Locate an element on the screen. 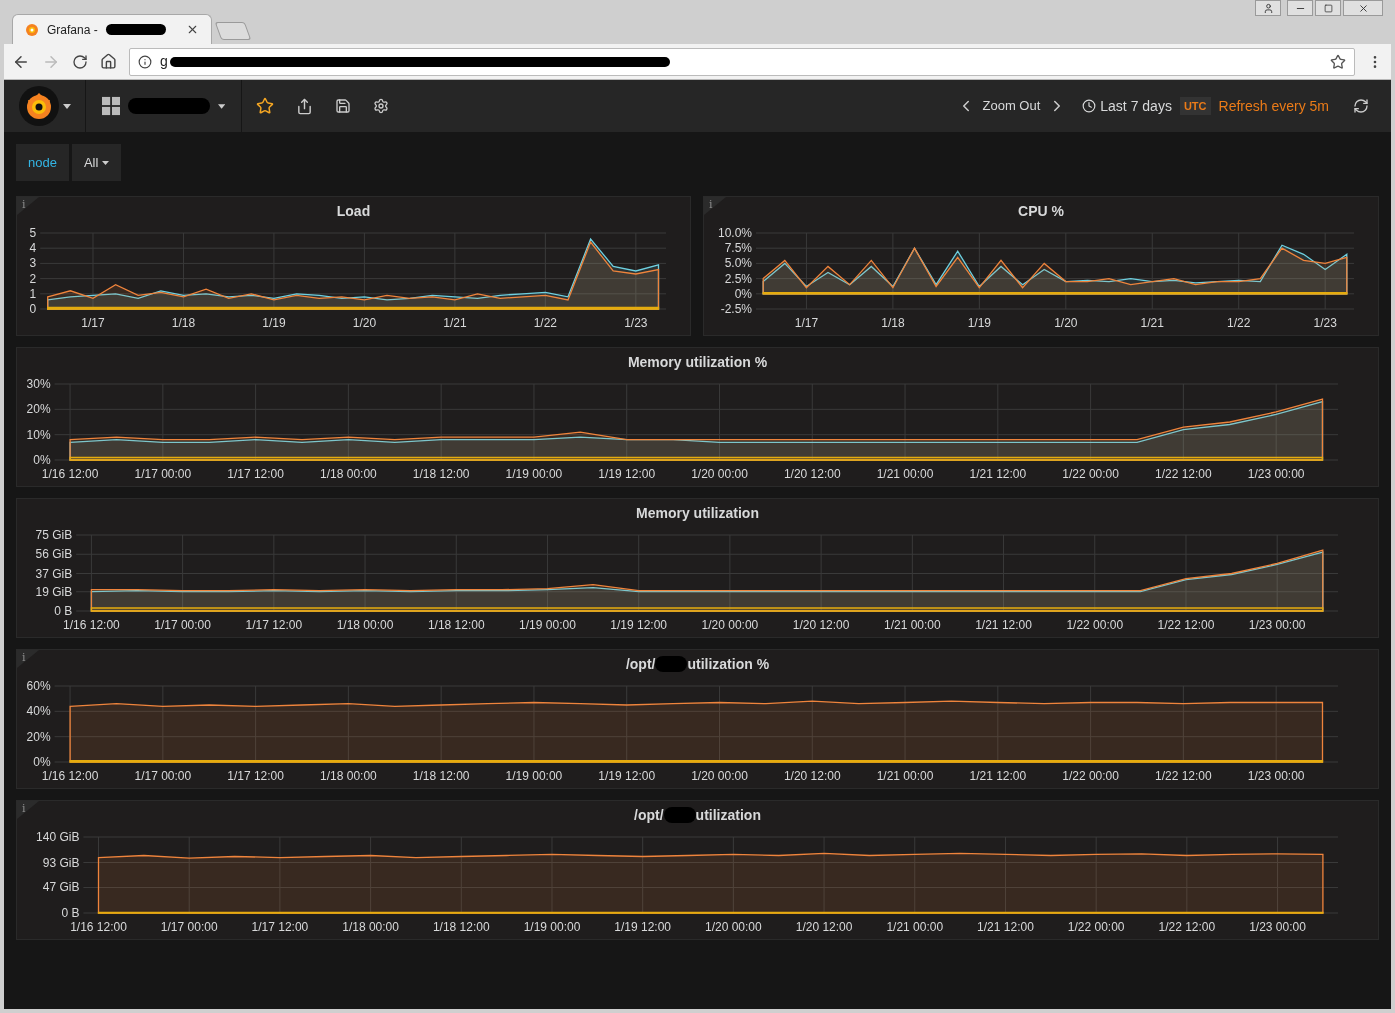 The width and height of the screenshot is (1395, 1013). y-axis-label: 40% is located at coordinates (38, 711).